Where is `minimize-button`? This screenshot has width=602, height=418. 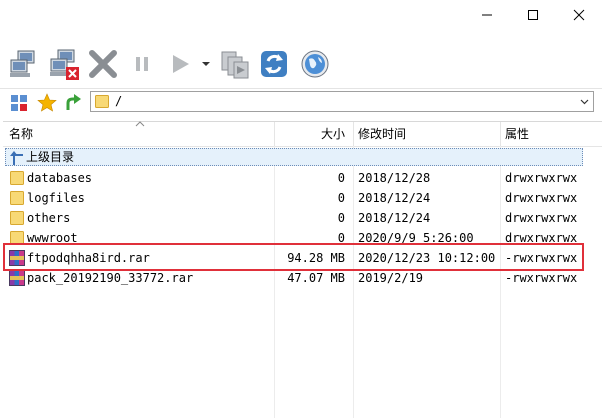
minimize-button is located at coordinates (487, 15).